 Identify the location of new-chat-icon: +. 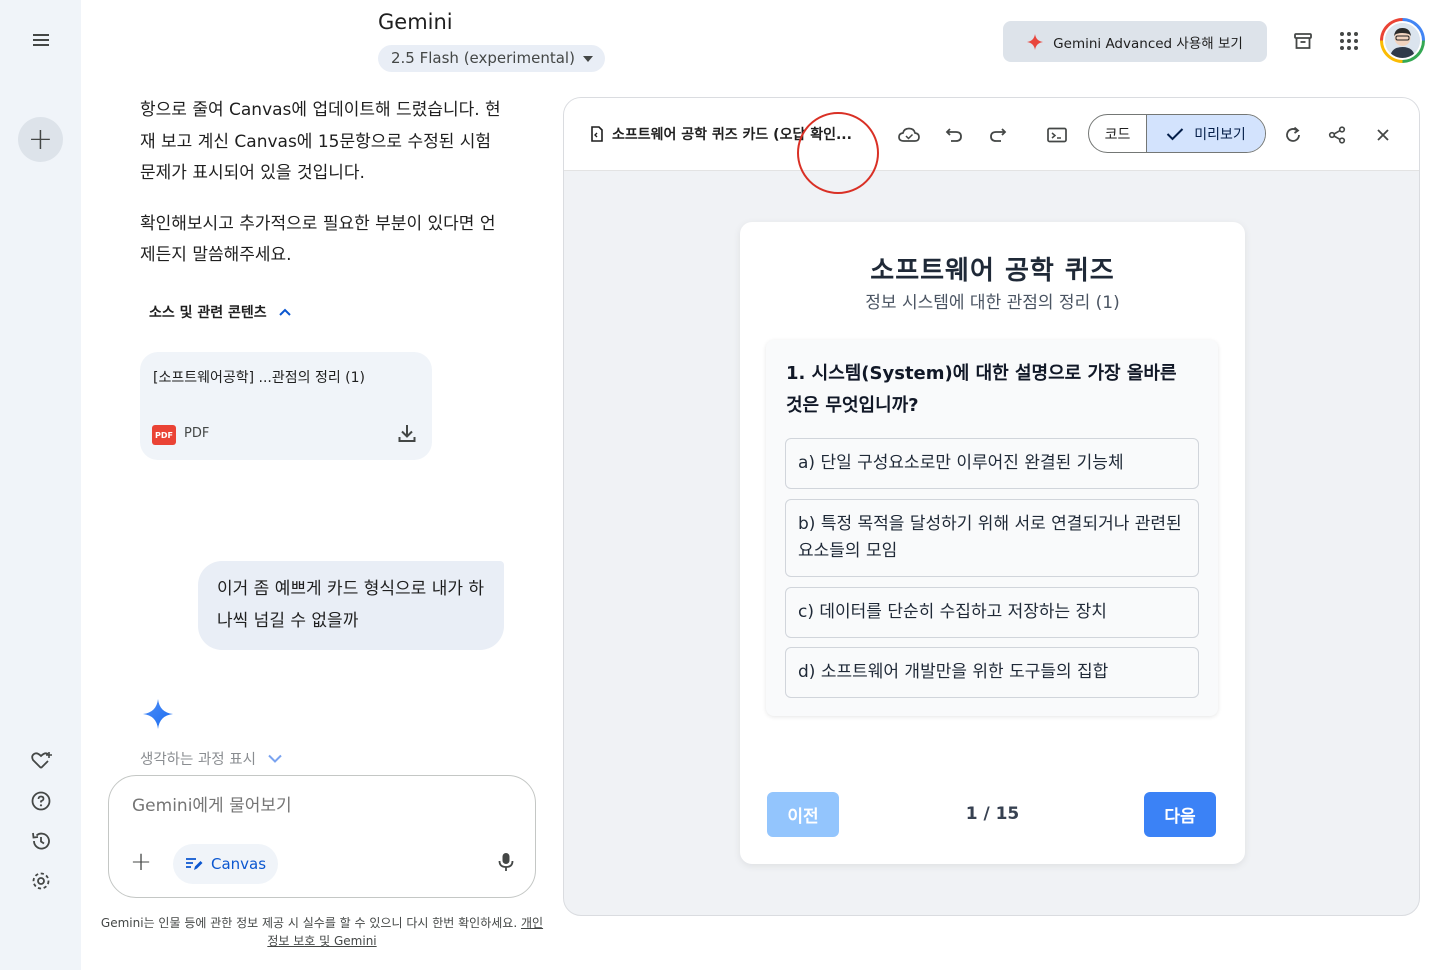
(40, 139).